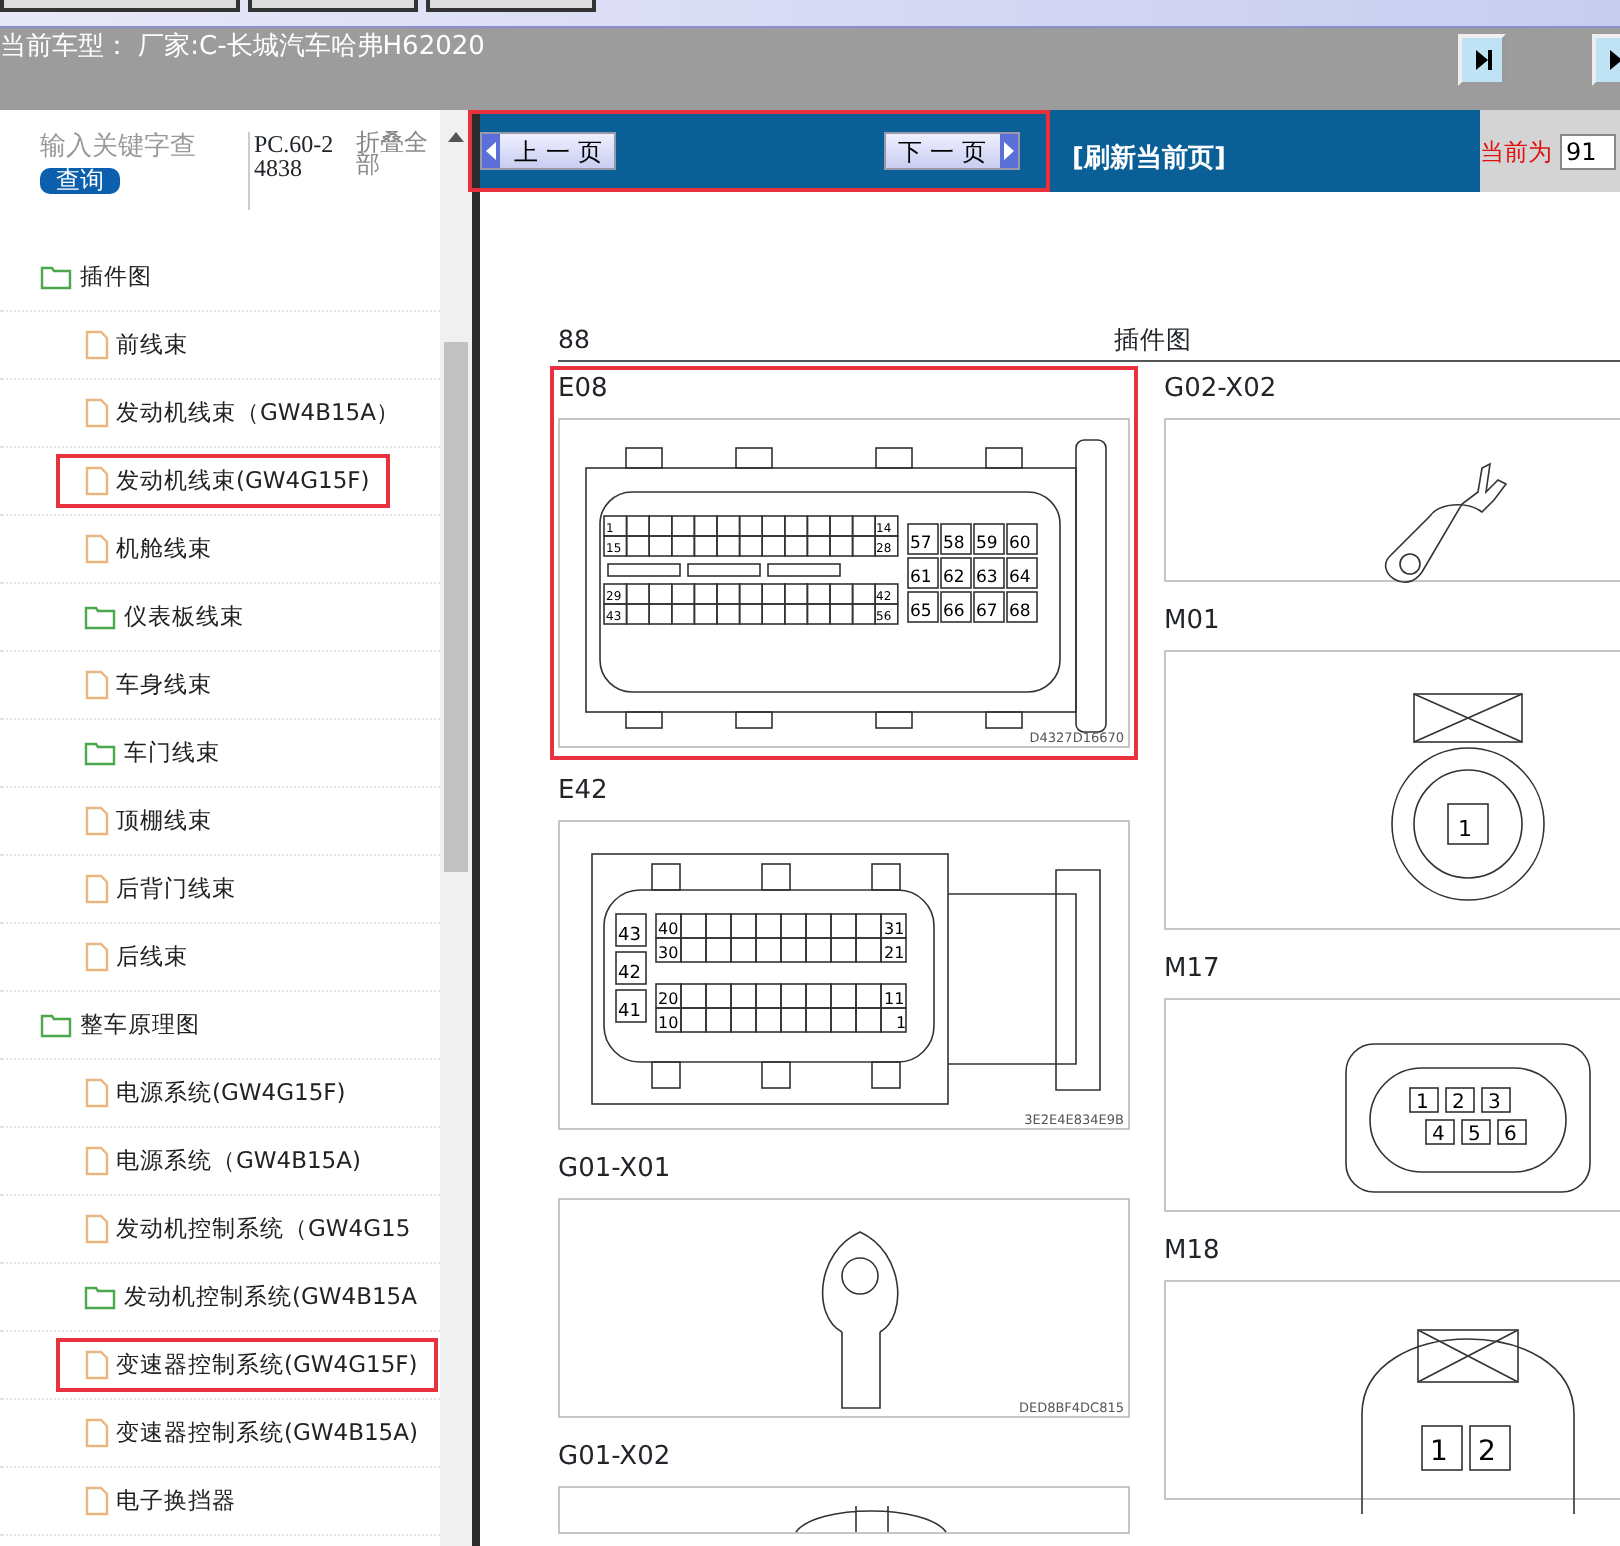  What do you see at coordinates (1149, 159) in the screenshot?
I see `refresh-link: [刷新当前页]` at bounding box center [1149, 159].